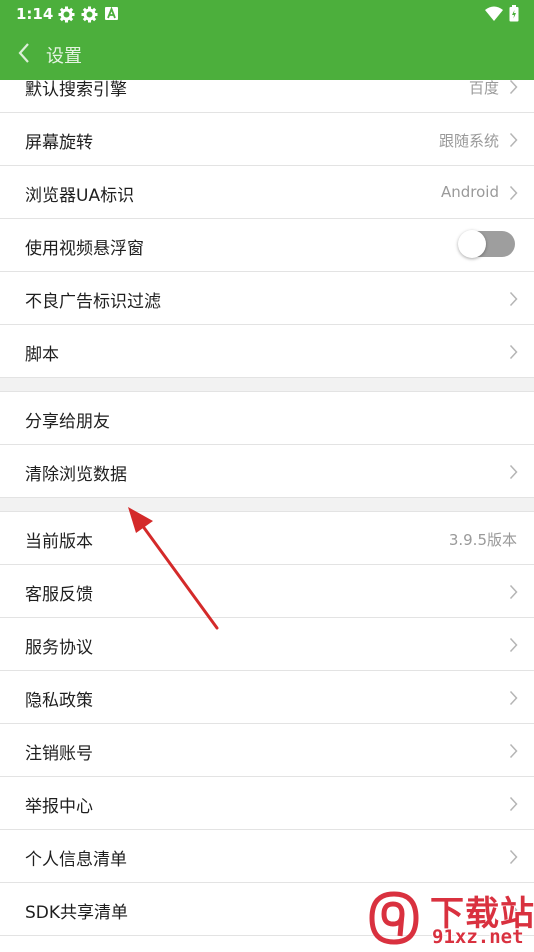  Describe the element at coordinates (267, 856) in the screenshot. I see `setting-personal-info-list: 个人信息清单` at that location.